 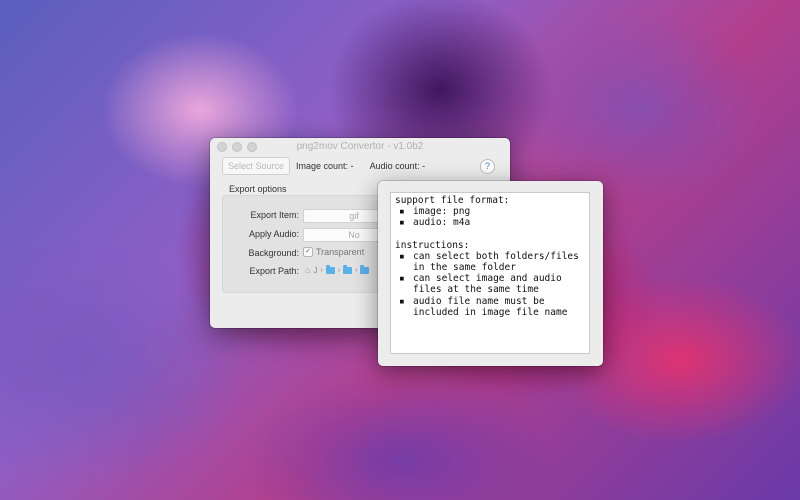 What do you see at coordinates (452, 200) in the screenshot?
I see `formats-heading: support file format:` at bounding box center [452, 200].